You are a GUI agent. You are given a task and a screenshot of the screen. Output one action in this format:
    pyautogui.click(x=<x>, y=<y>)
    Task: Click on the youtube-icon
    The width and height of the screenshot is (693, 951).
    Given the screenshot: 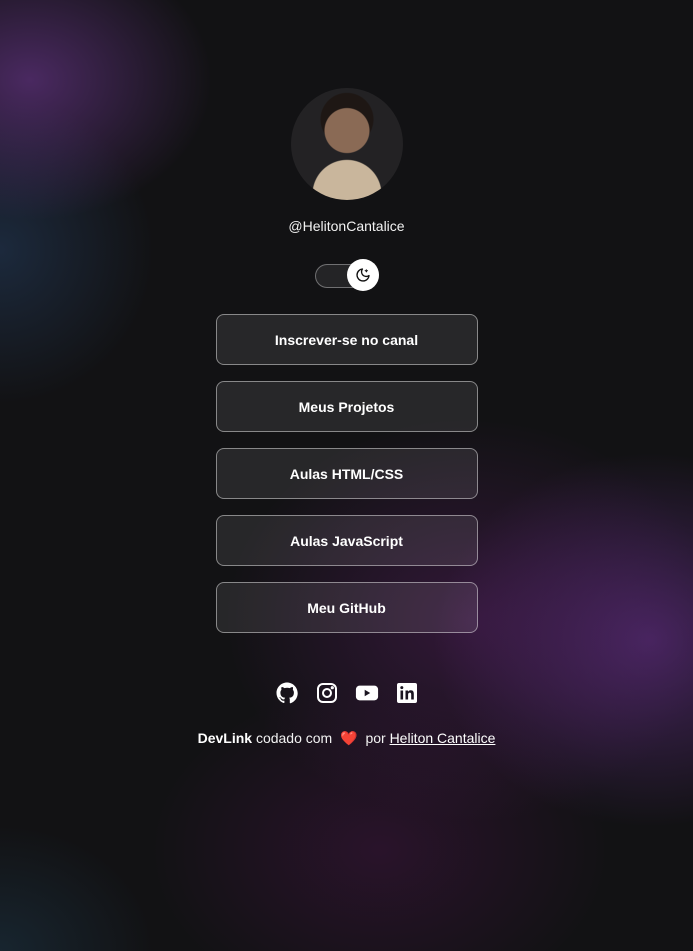 What is the action you would take?
    pyautogui.click(x=366, y=693)
    